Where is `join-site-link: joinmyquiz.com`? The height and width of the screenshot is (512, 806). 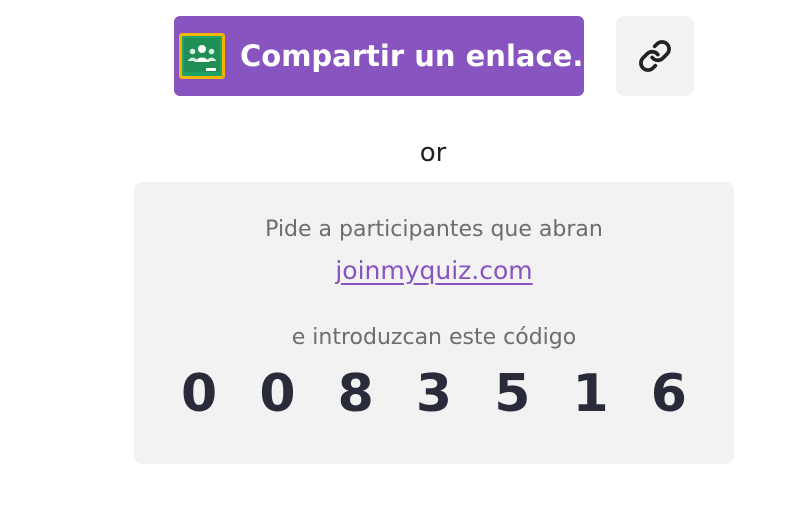
join-site-link: joinmyquiz.com is located at coordinates (434, 270).